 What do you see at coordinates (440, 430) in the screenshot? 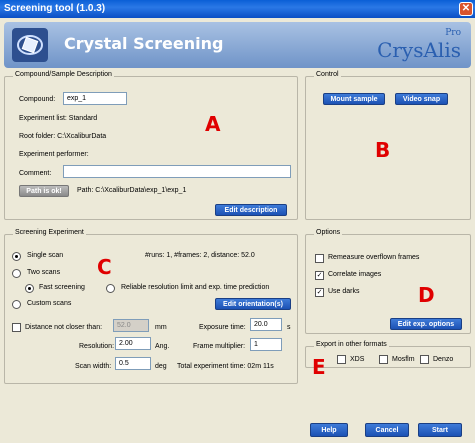
I see `start-button: Start` at bounding box center [440, 430].